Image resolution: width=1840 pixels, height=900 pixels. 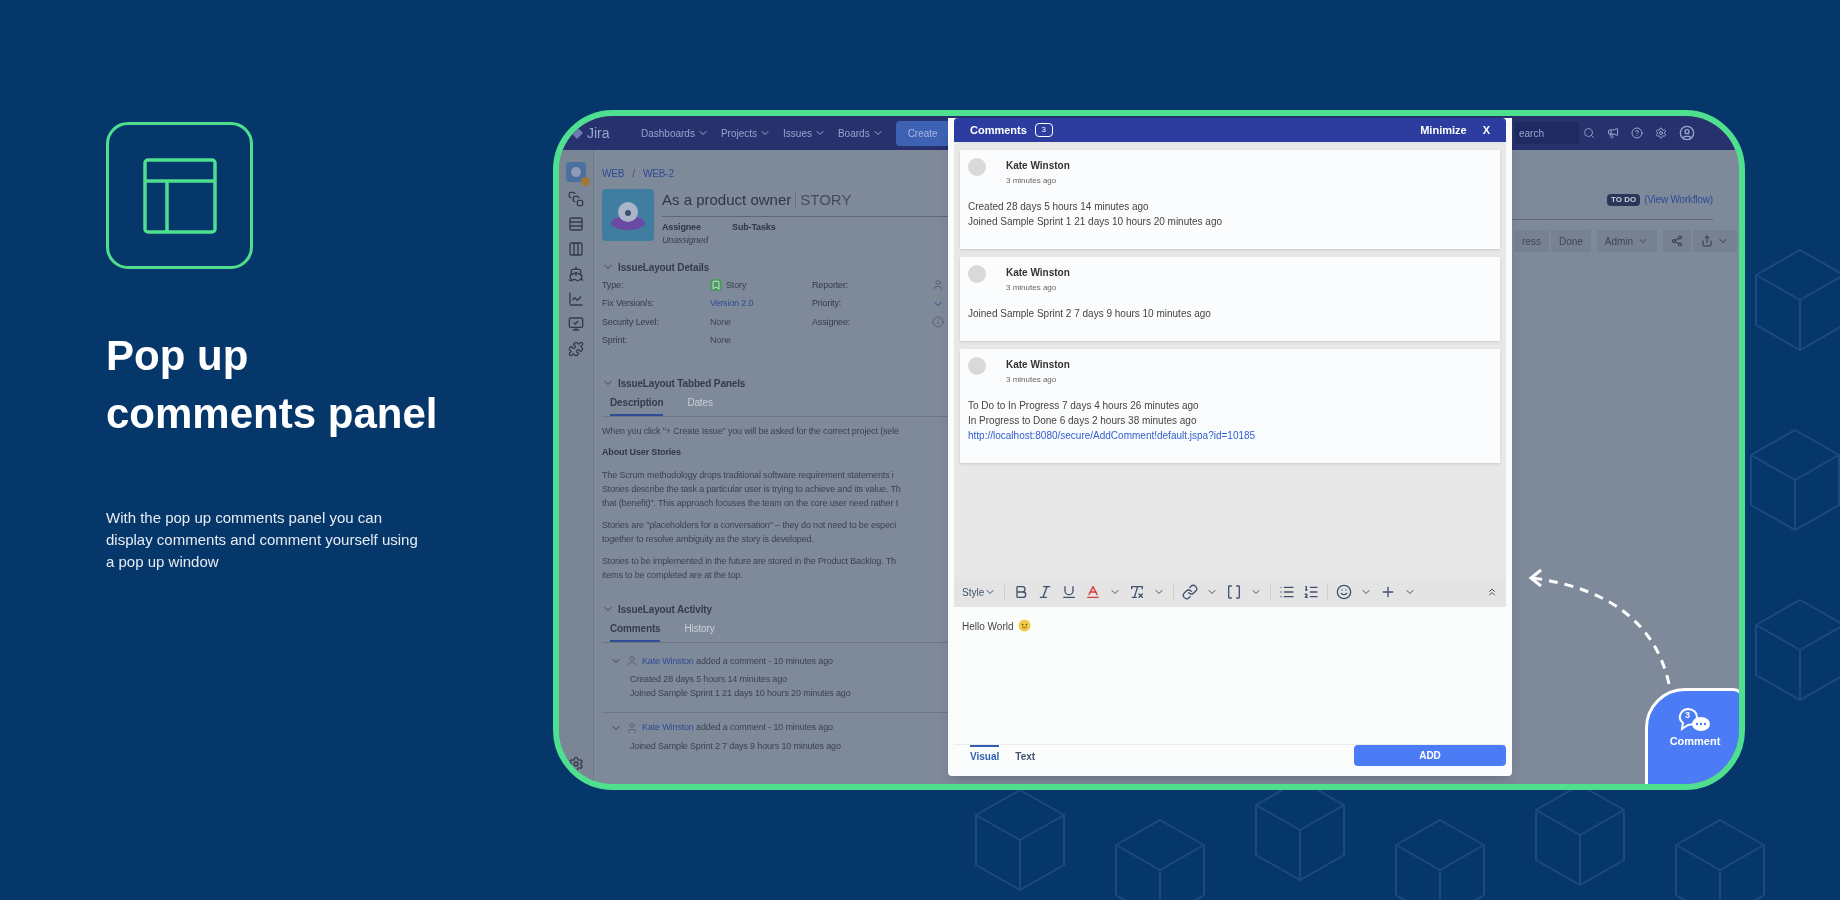 I want to click on logo-text: Jira, so click(x=598, y=133).